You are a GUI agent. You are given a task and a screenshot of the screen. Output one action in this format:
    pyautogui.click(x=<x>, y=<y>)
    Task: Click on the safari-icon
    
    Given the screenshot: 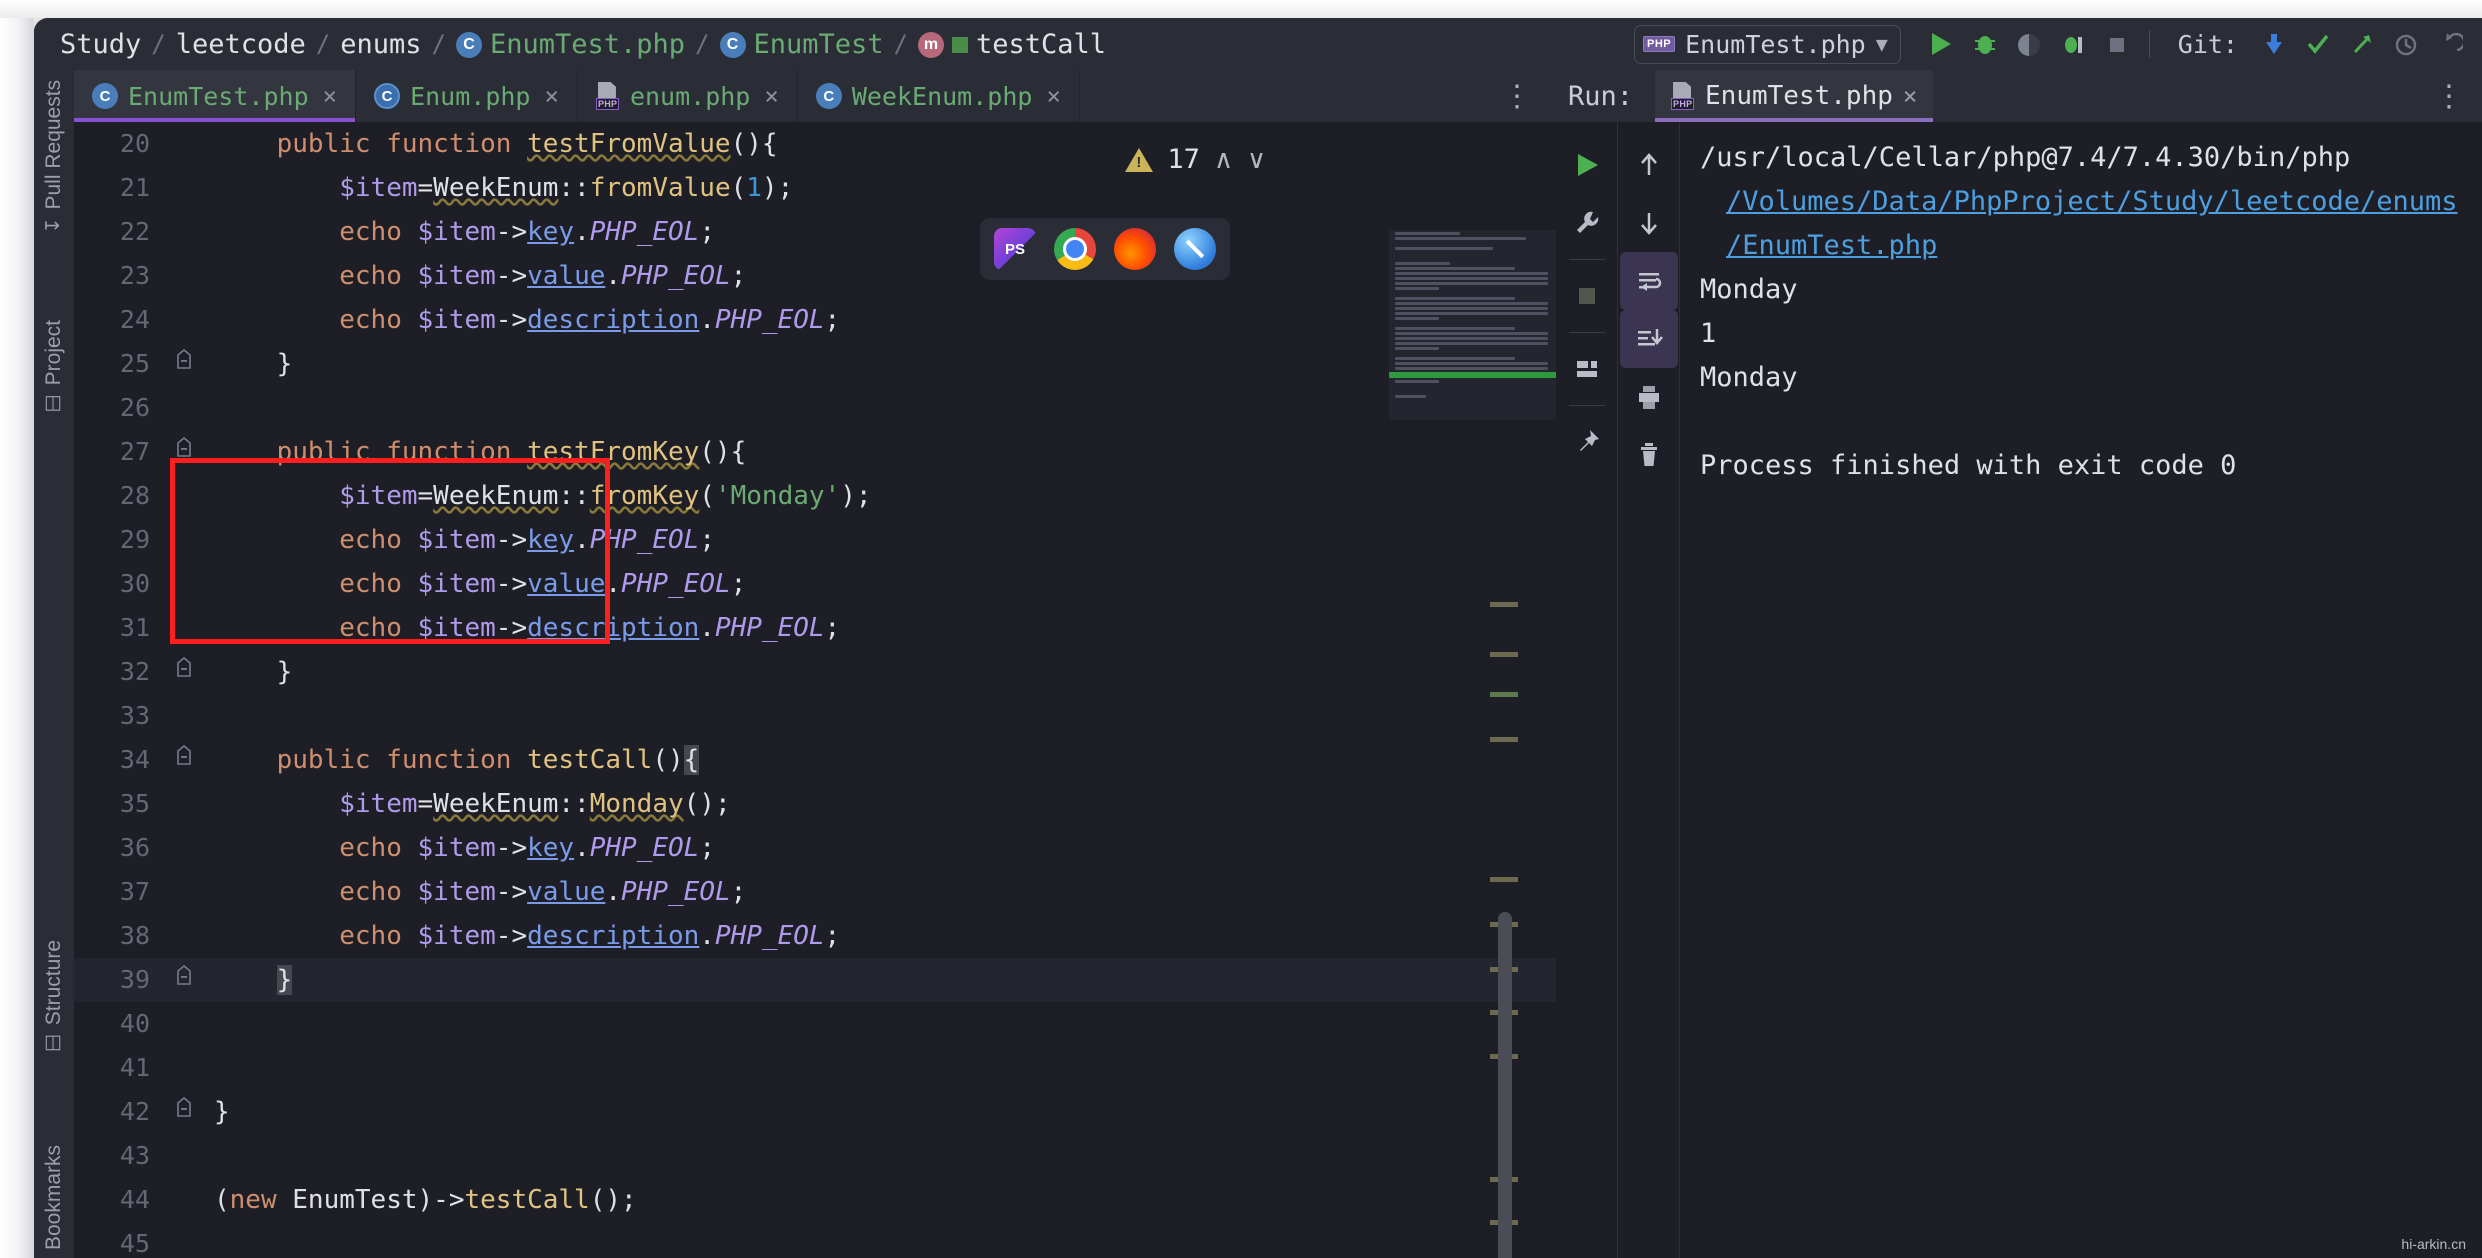 What is the action you would take?
    pyautogui.click(x=1195, y=249)
    